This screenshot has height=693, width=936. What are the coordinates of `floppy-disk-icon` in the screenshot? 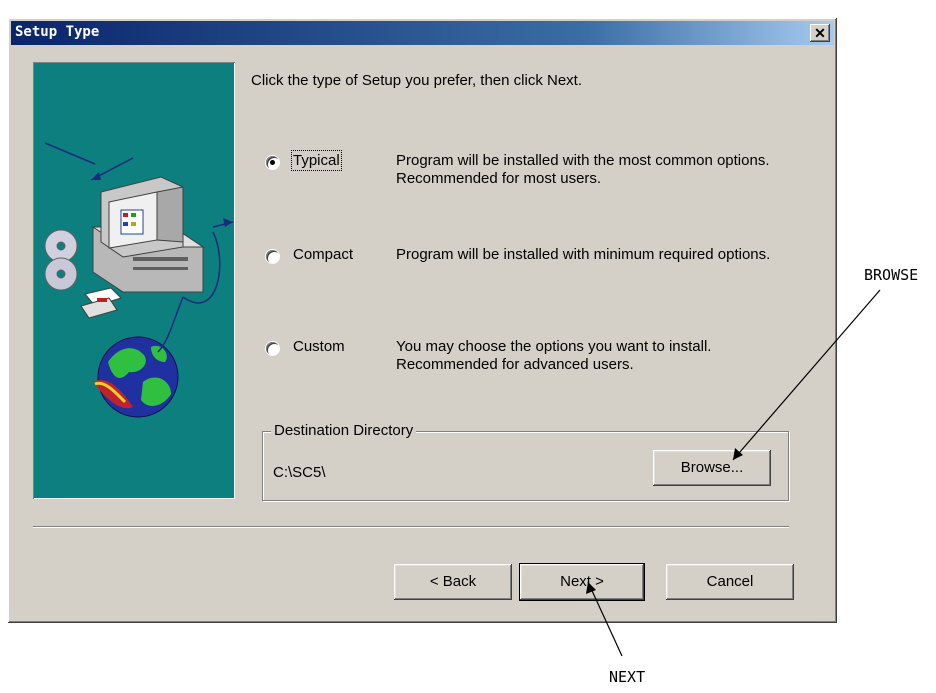 It's located at (101, 303).